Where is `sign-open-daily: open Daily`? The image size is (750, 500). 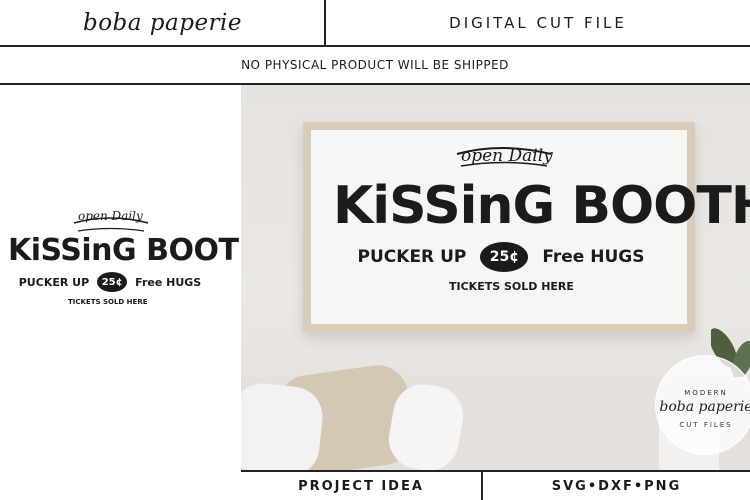
sign-open-daily: open Daily is located at coordinates (507, 156).